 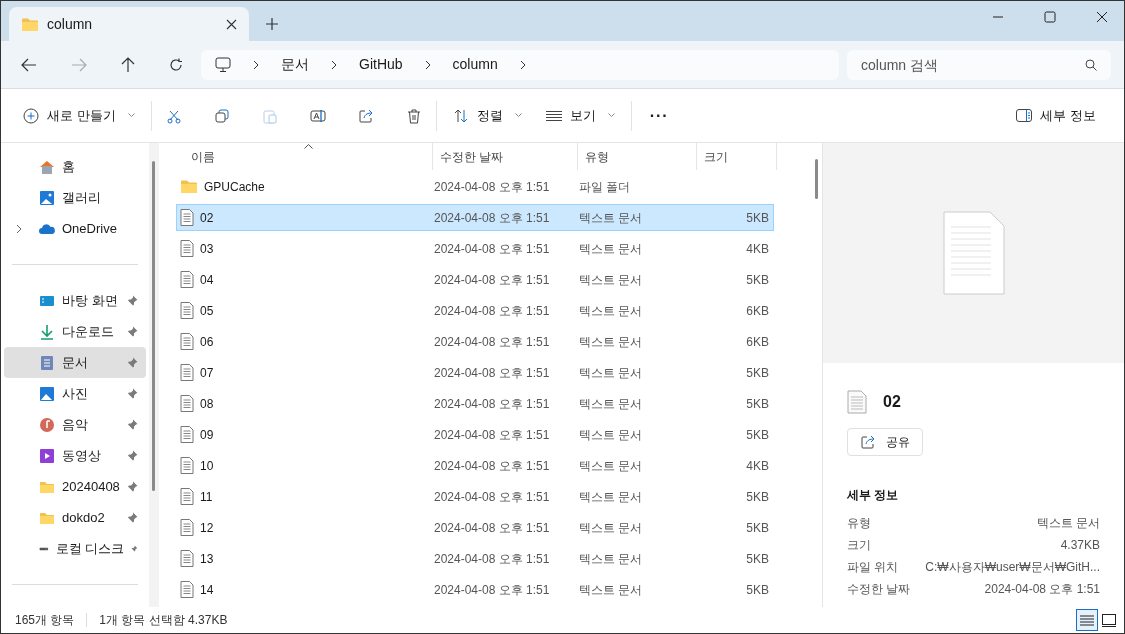 What do you see at coordinates (75, 300) in the screenshot?
I see `sidebar-item: 바탕 화면` at bounding box center [75, 300].